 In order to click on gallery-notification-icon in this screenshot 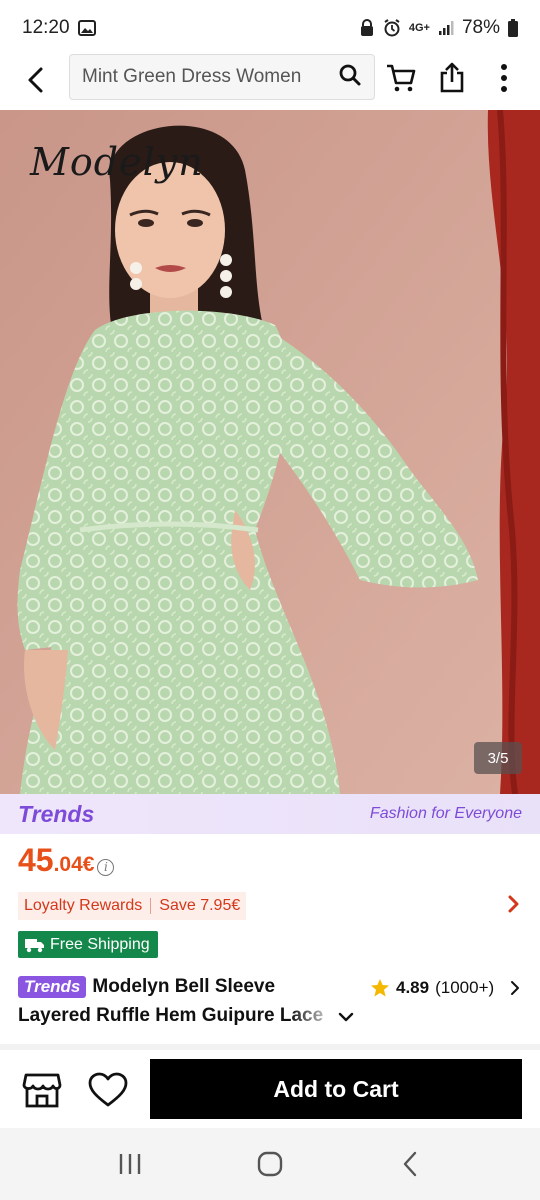, I will do `click(86, 28)`.